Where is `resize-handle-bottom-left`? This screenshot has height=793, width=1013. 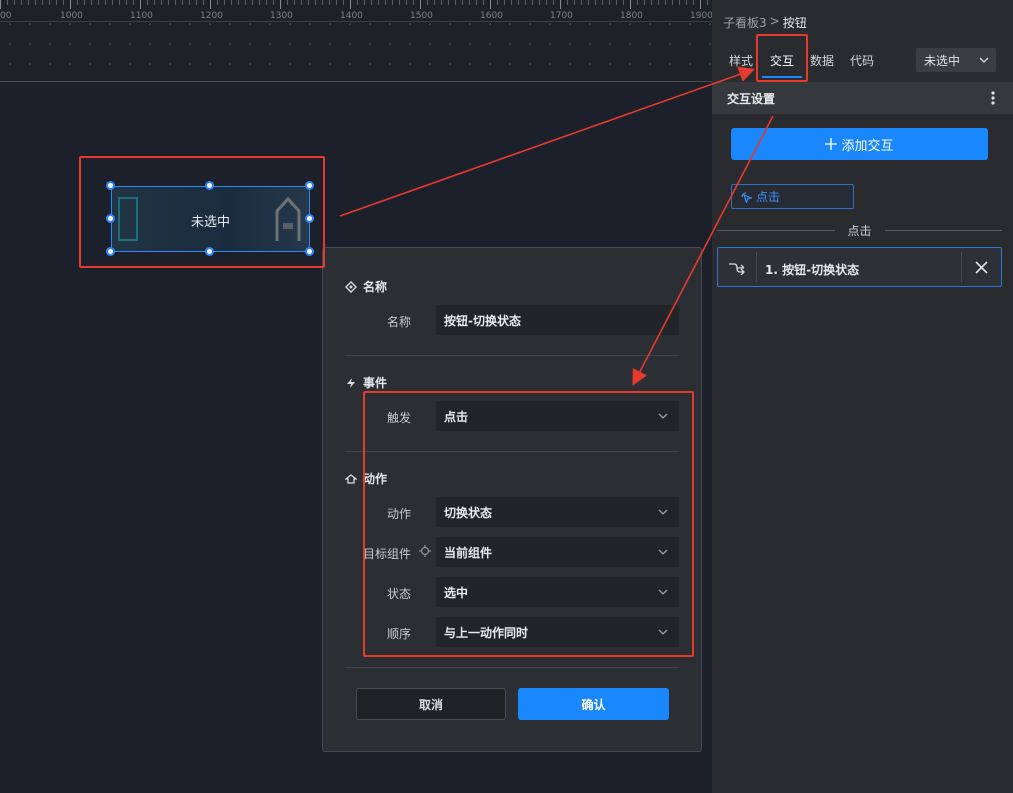 resize-handle-bottom-left is located at coordinates (110, 251).